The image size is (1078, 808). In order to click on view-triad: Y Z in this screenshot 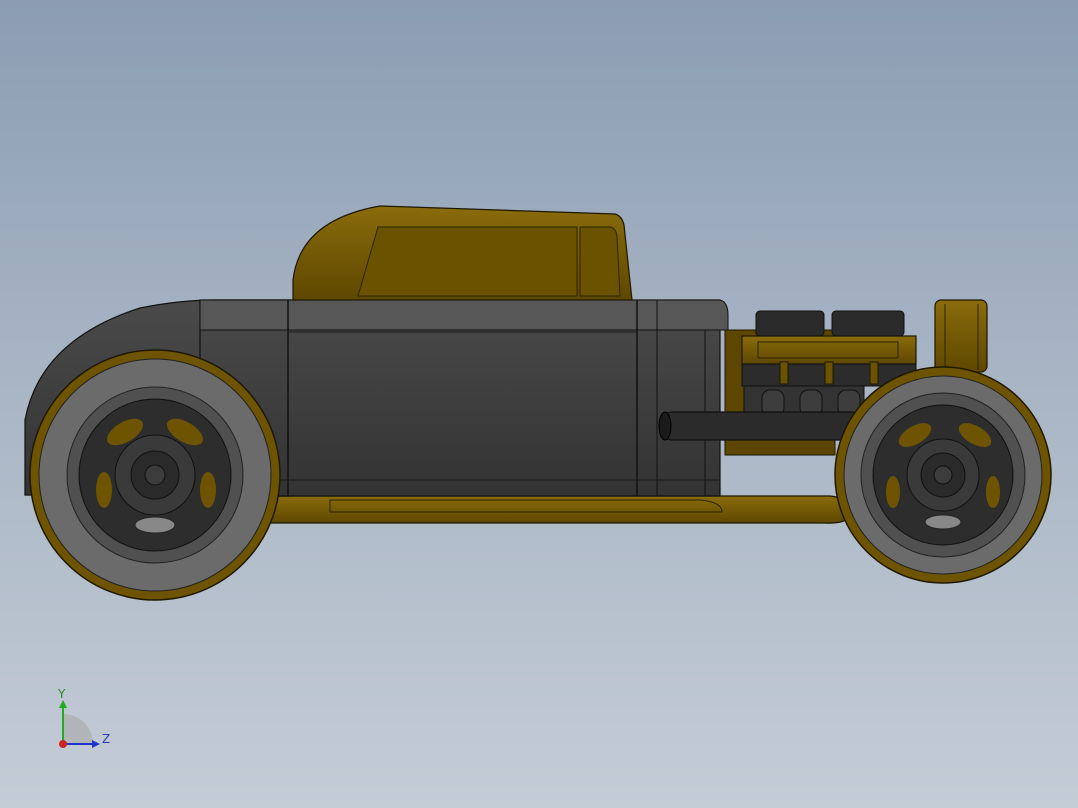, I will do `click(88, 719)`.